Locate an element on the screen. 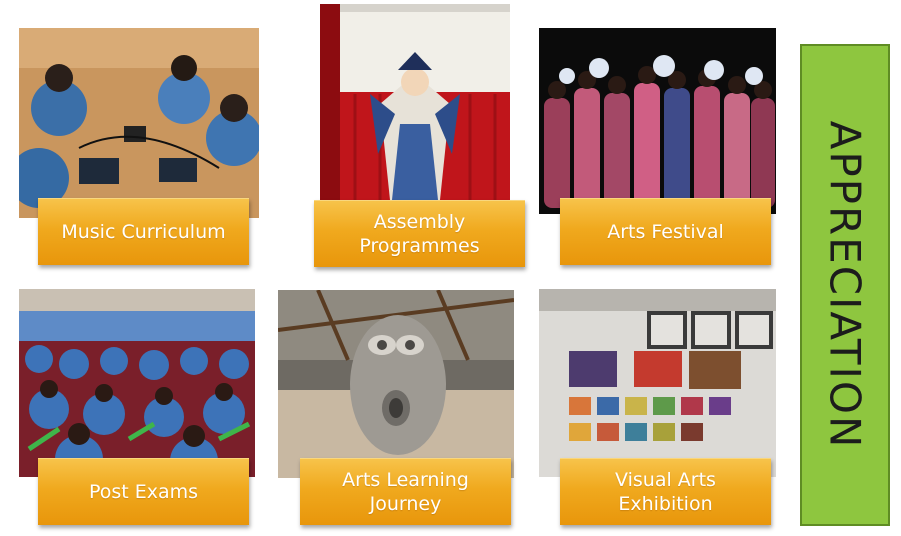 The height and width of the screenshot is (536, 901). students-in-auditorium-photo is located at coordinates (137, 383).